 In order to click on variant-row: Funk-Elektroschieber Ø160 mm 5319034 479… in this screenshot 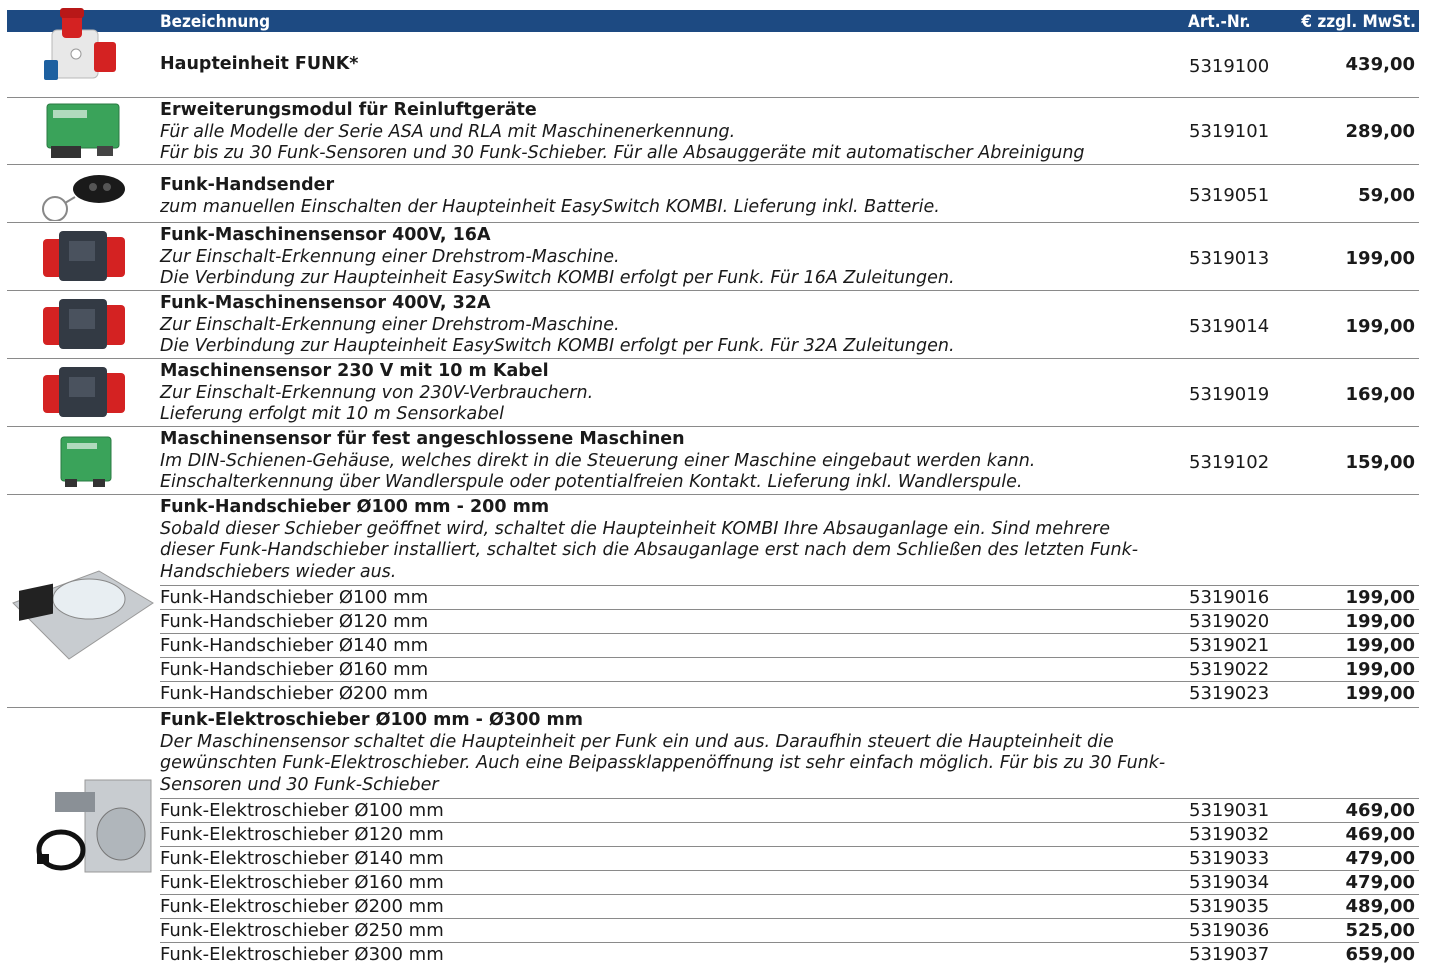, I will do `click(789, 882)`.